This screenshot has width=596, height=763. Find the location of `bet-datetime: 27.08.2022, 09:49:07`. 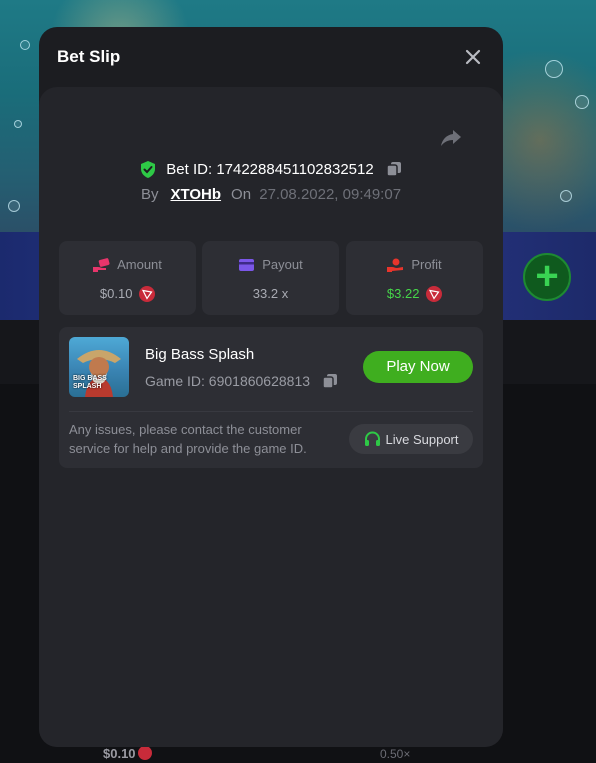

bet-datetime: 27.08.2022, 09:49:07 is located at coordinates (330, 194).